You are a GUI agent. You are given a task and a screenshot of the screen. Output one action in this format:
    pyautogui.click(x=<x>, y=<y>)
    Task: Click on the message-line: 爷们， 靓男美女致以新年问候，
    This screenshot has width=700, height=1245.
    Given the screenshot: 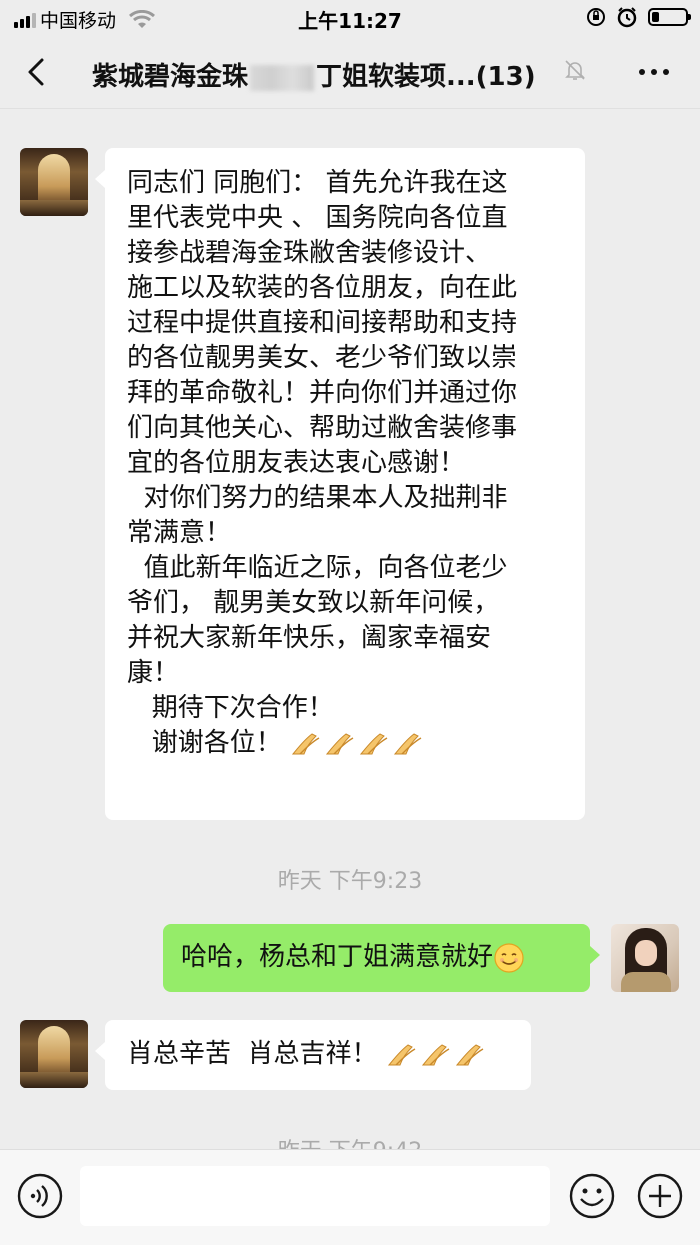 What is the action you would take?
    pyautogui.click(x=313, y=603)
    